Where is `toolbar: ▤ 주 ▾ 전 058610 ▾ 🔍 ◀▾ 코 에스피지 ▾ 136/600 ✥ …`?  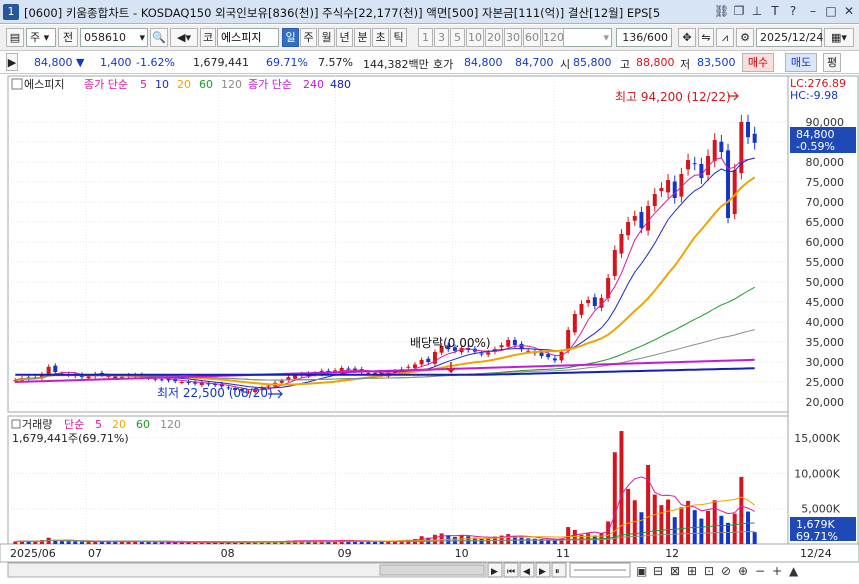 toolbar: ▤ 주 ▾ 전 058610 ▾ 🔍 ◀▾ 코 에스피지 ▾ 136/600 ✥ … is located at coordinates (429, 38).